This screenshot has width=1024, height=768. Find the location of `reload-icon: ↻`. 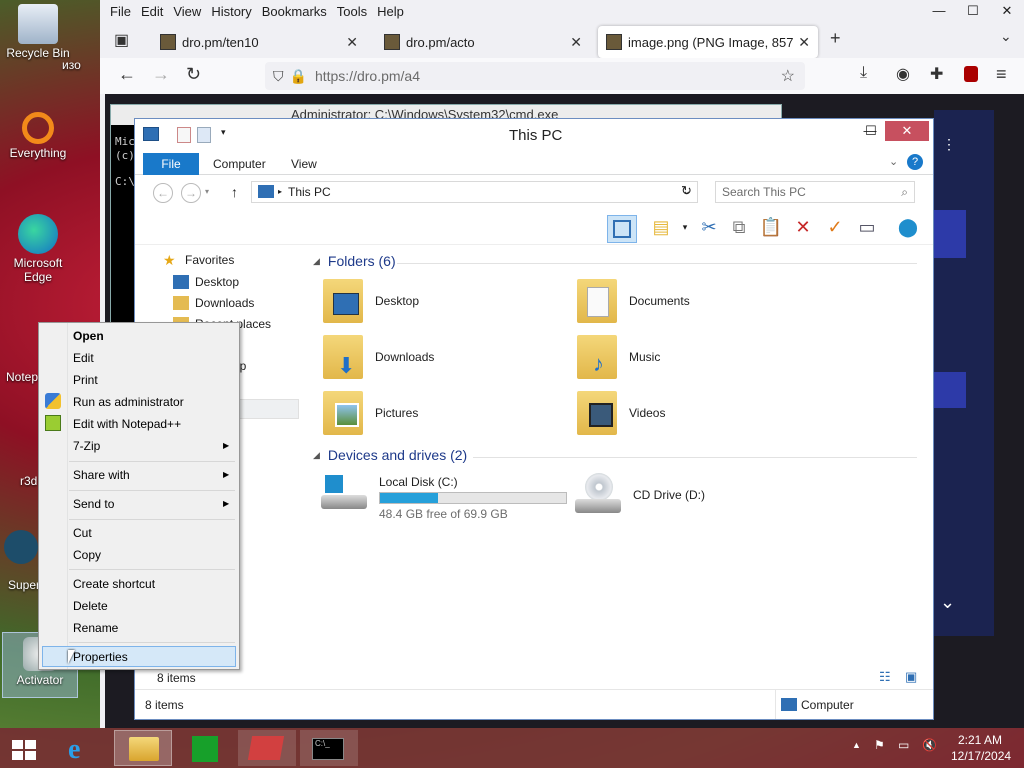

reload-icon: ↻ is located at coordinates (193, 74).